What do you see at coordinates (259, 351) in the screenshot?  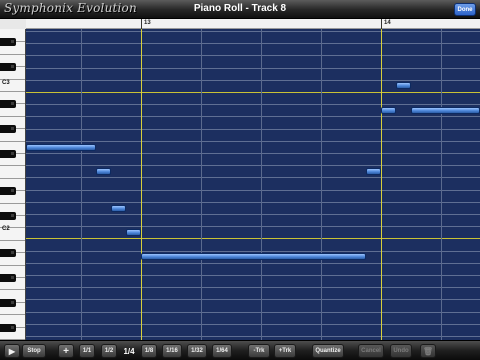 I see `minus-track-button: -Trk` at bounding box center [259, 351].